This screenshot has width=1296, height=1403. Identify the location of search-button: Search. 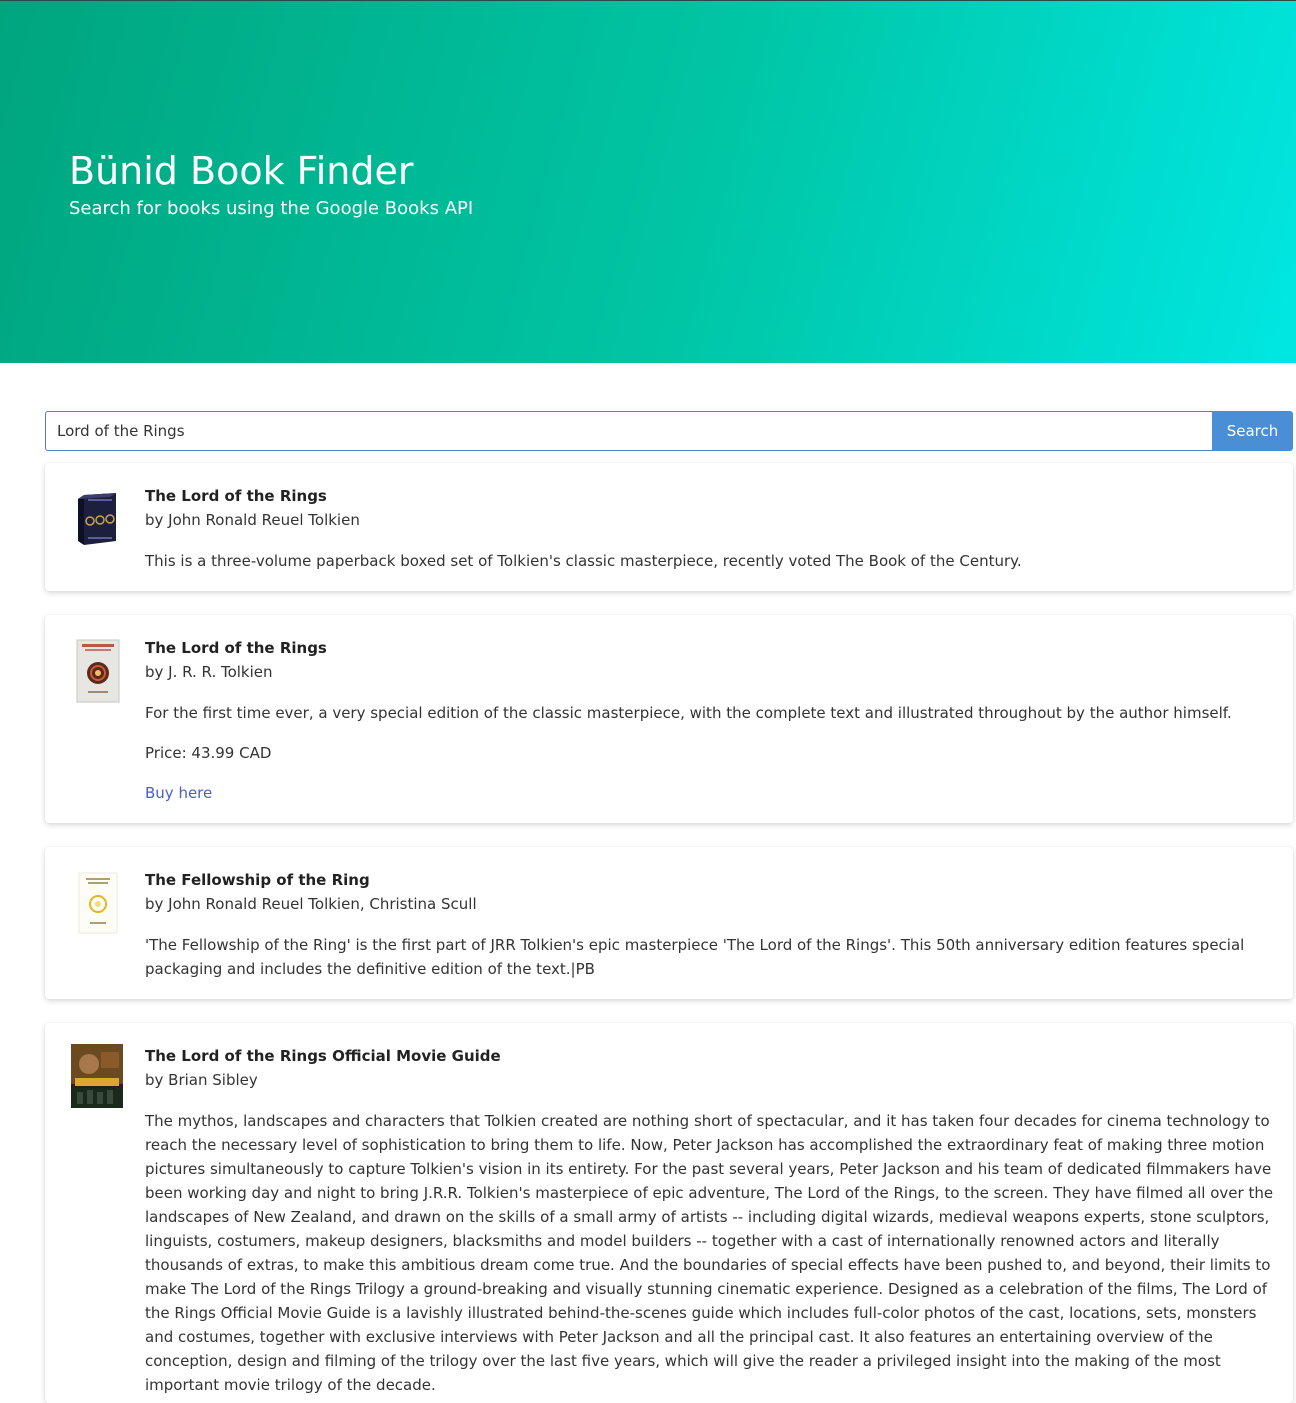
(1252, 431).